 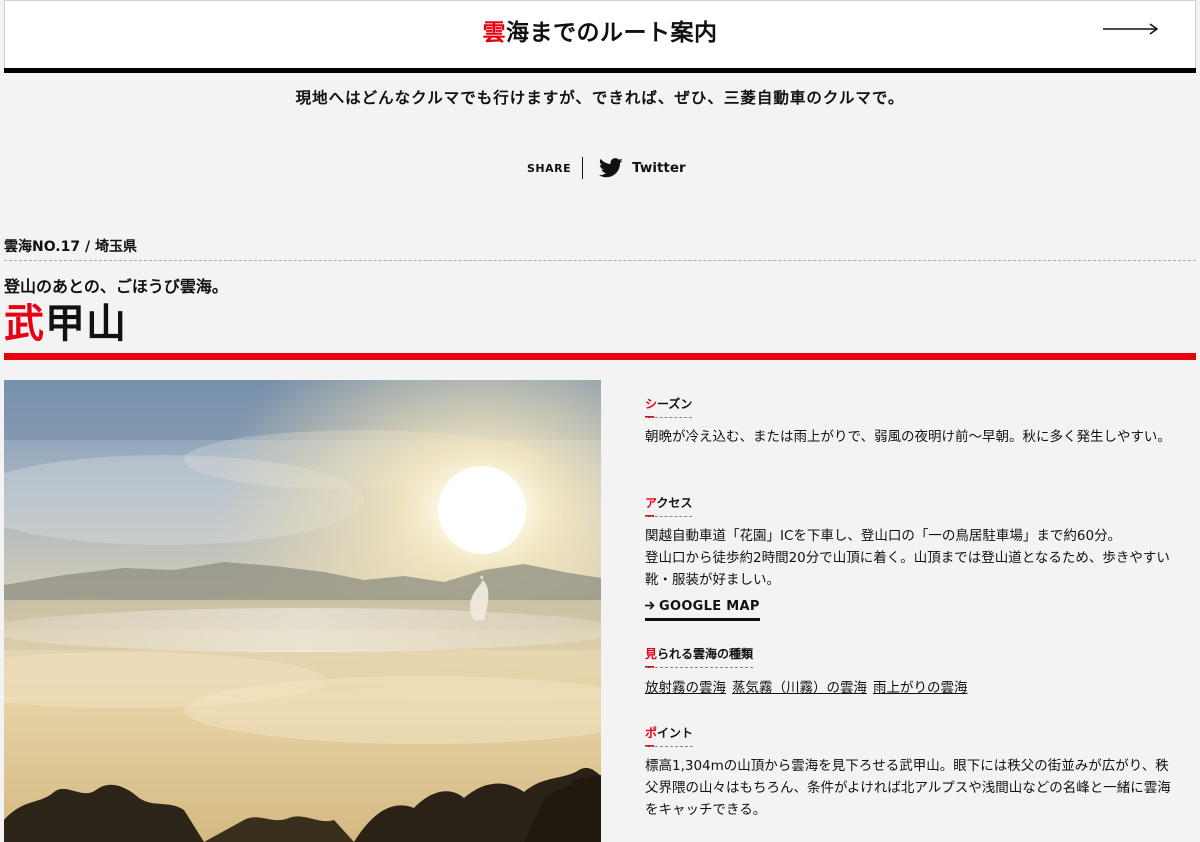 I want to click on google-map-label: GOOGLE MAP, so click(x=709, y=606).